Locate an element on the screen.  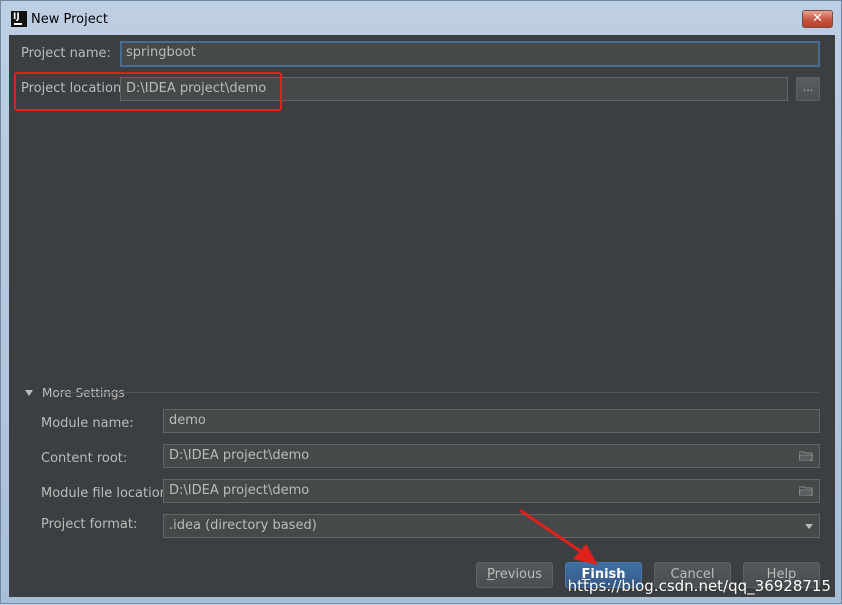
red-arrow-annotation is located at coordinates (558, 537).